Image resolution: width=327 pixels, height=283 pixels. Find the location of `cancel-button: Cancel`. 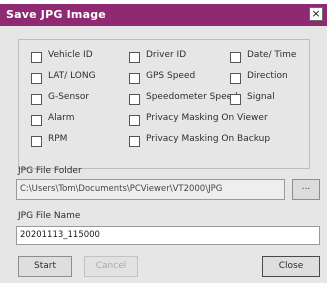

cancel-button: Cancel is located at coordinates (111, 266).